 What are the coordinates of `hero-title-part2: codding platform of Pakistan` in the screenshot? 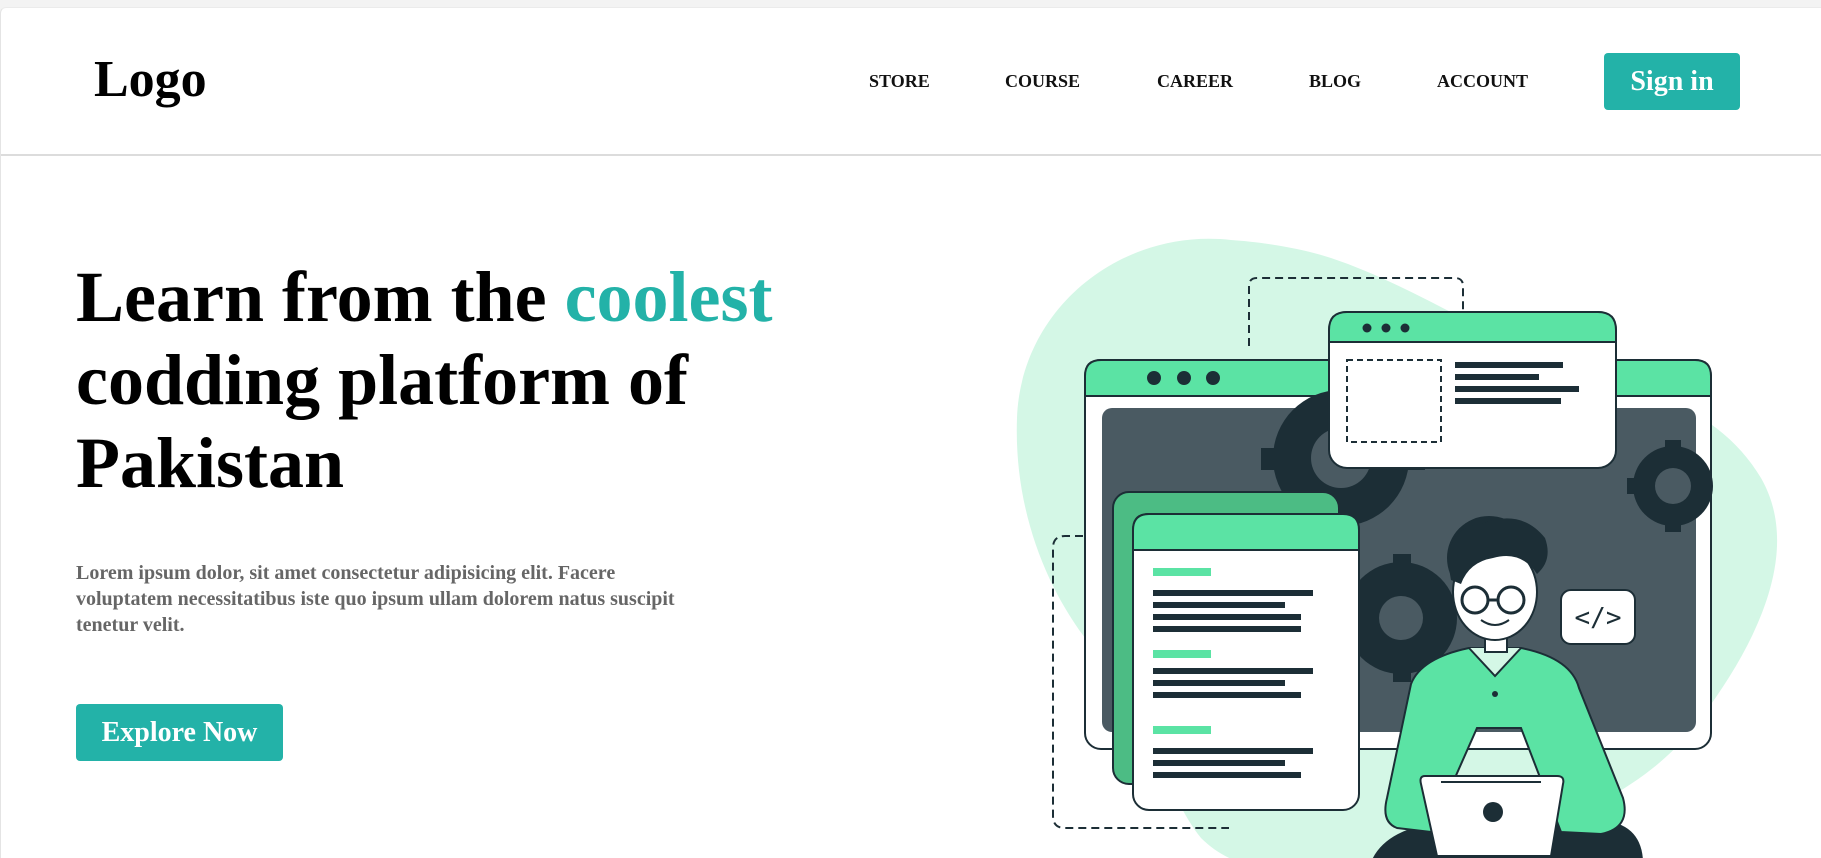 It's located at (382, 421).